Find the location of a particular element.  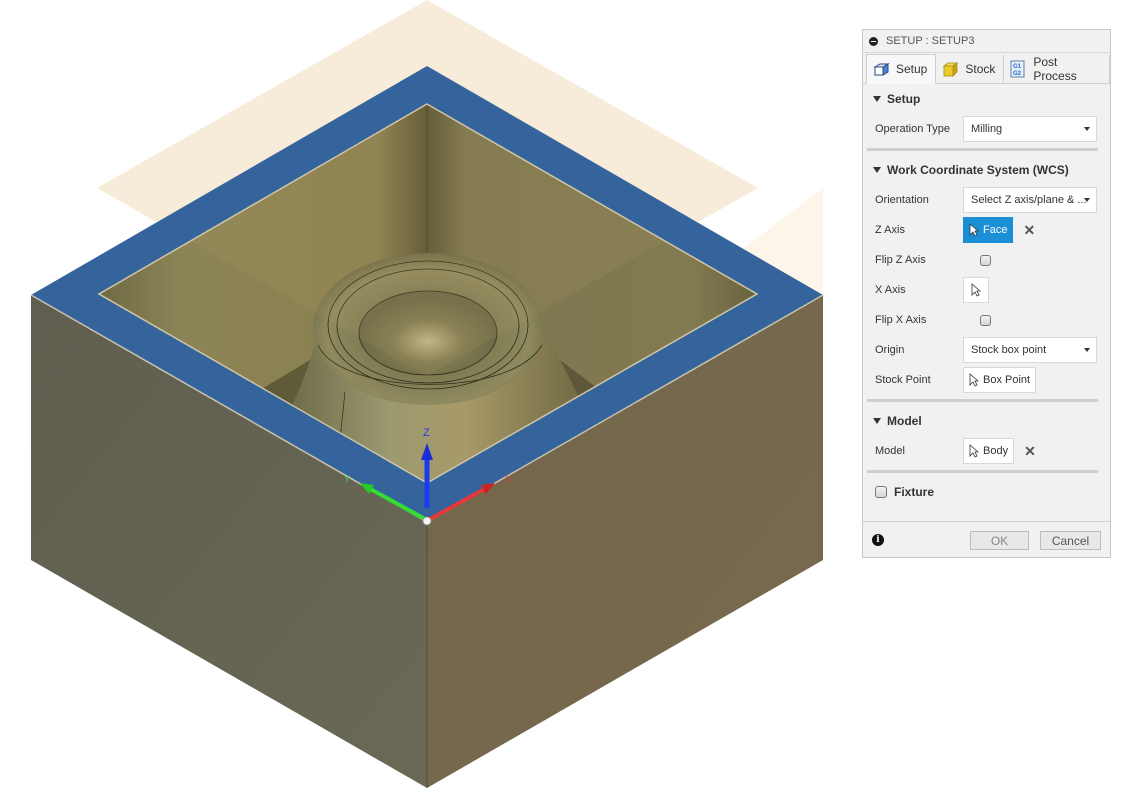

z-axis-value: Face is located at coordinates (995, 230).